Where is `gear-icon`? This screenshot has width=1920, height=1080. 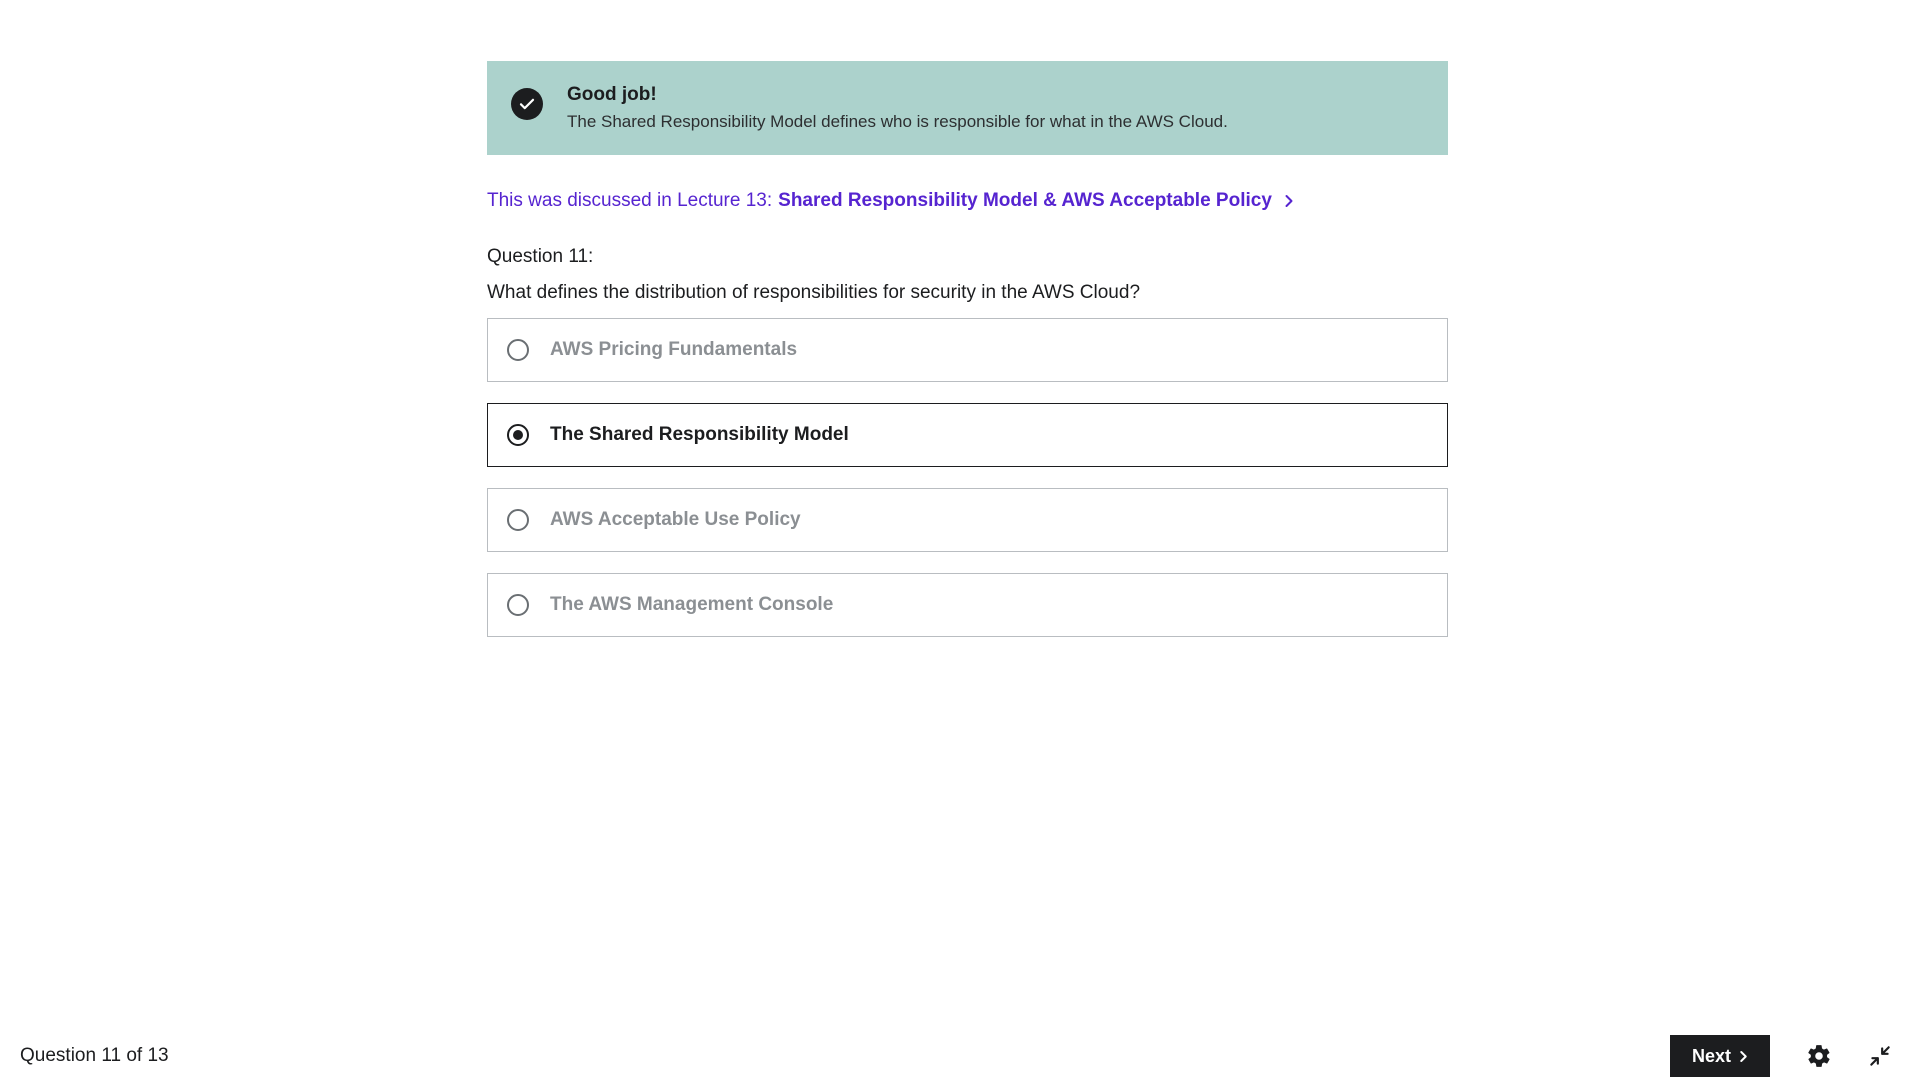
gear-icon is located at coordinates (1819, 1056).